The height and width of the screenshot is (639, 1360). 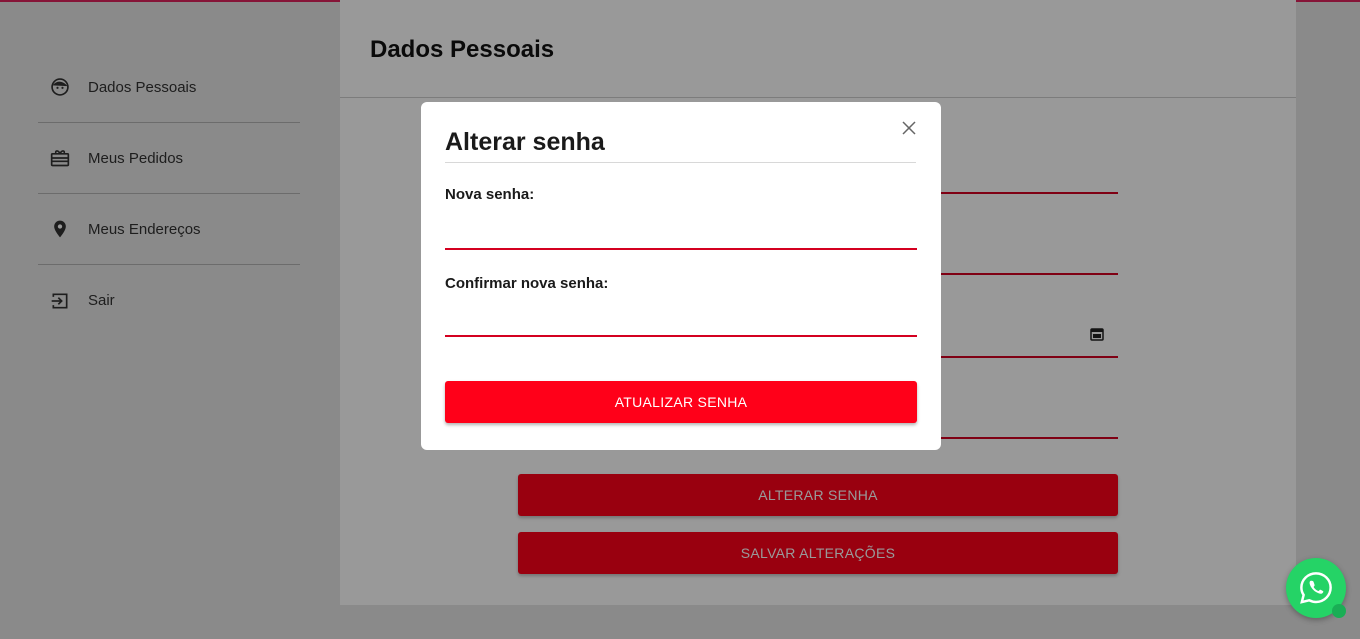 I want to click on online-status-dot, so click(x=1339, y=611).